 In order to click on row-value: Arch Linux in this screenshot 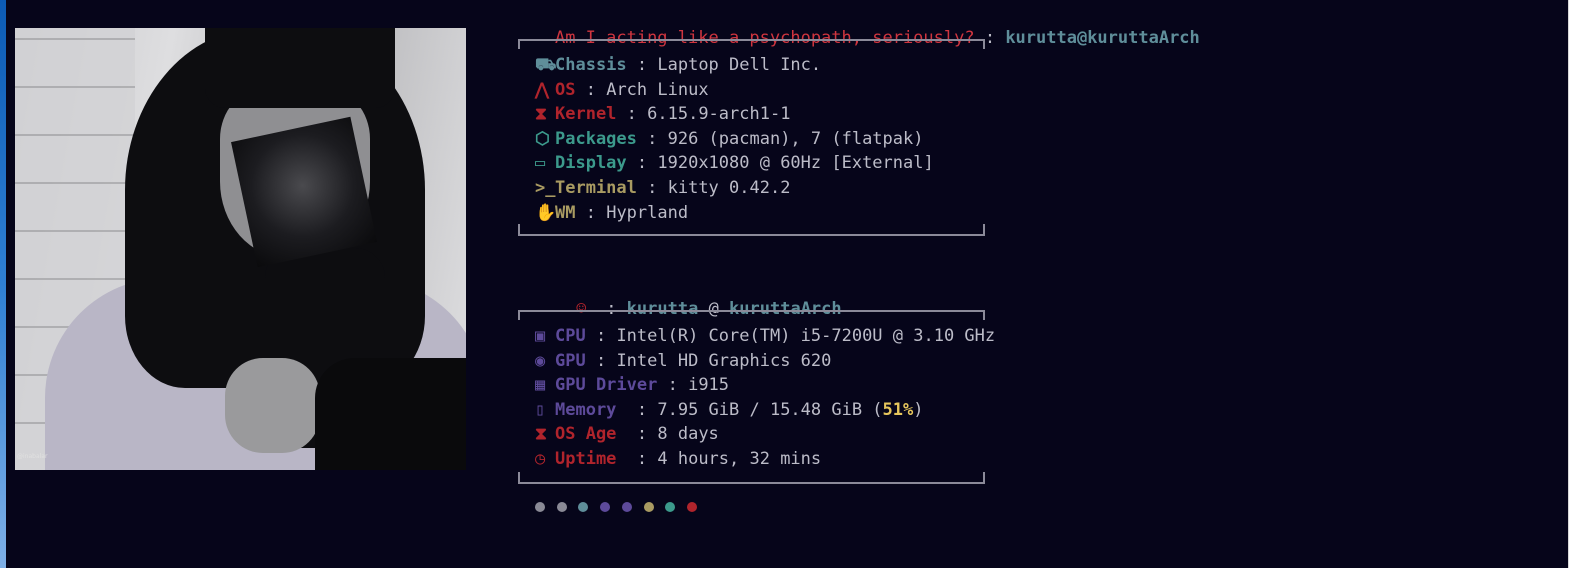, I will do `click(657, 89)`.